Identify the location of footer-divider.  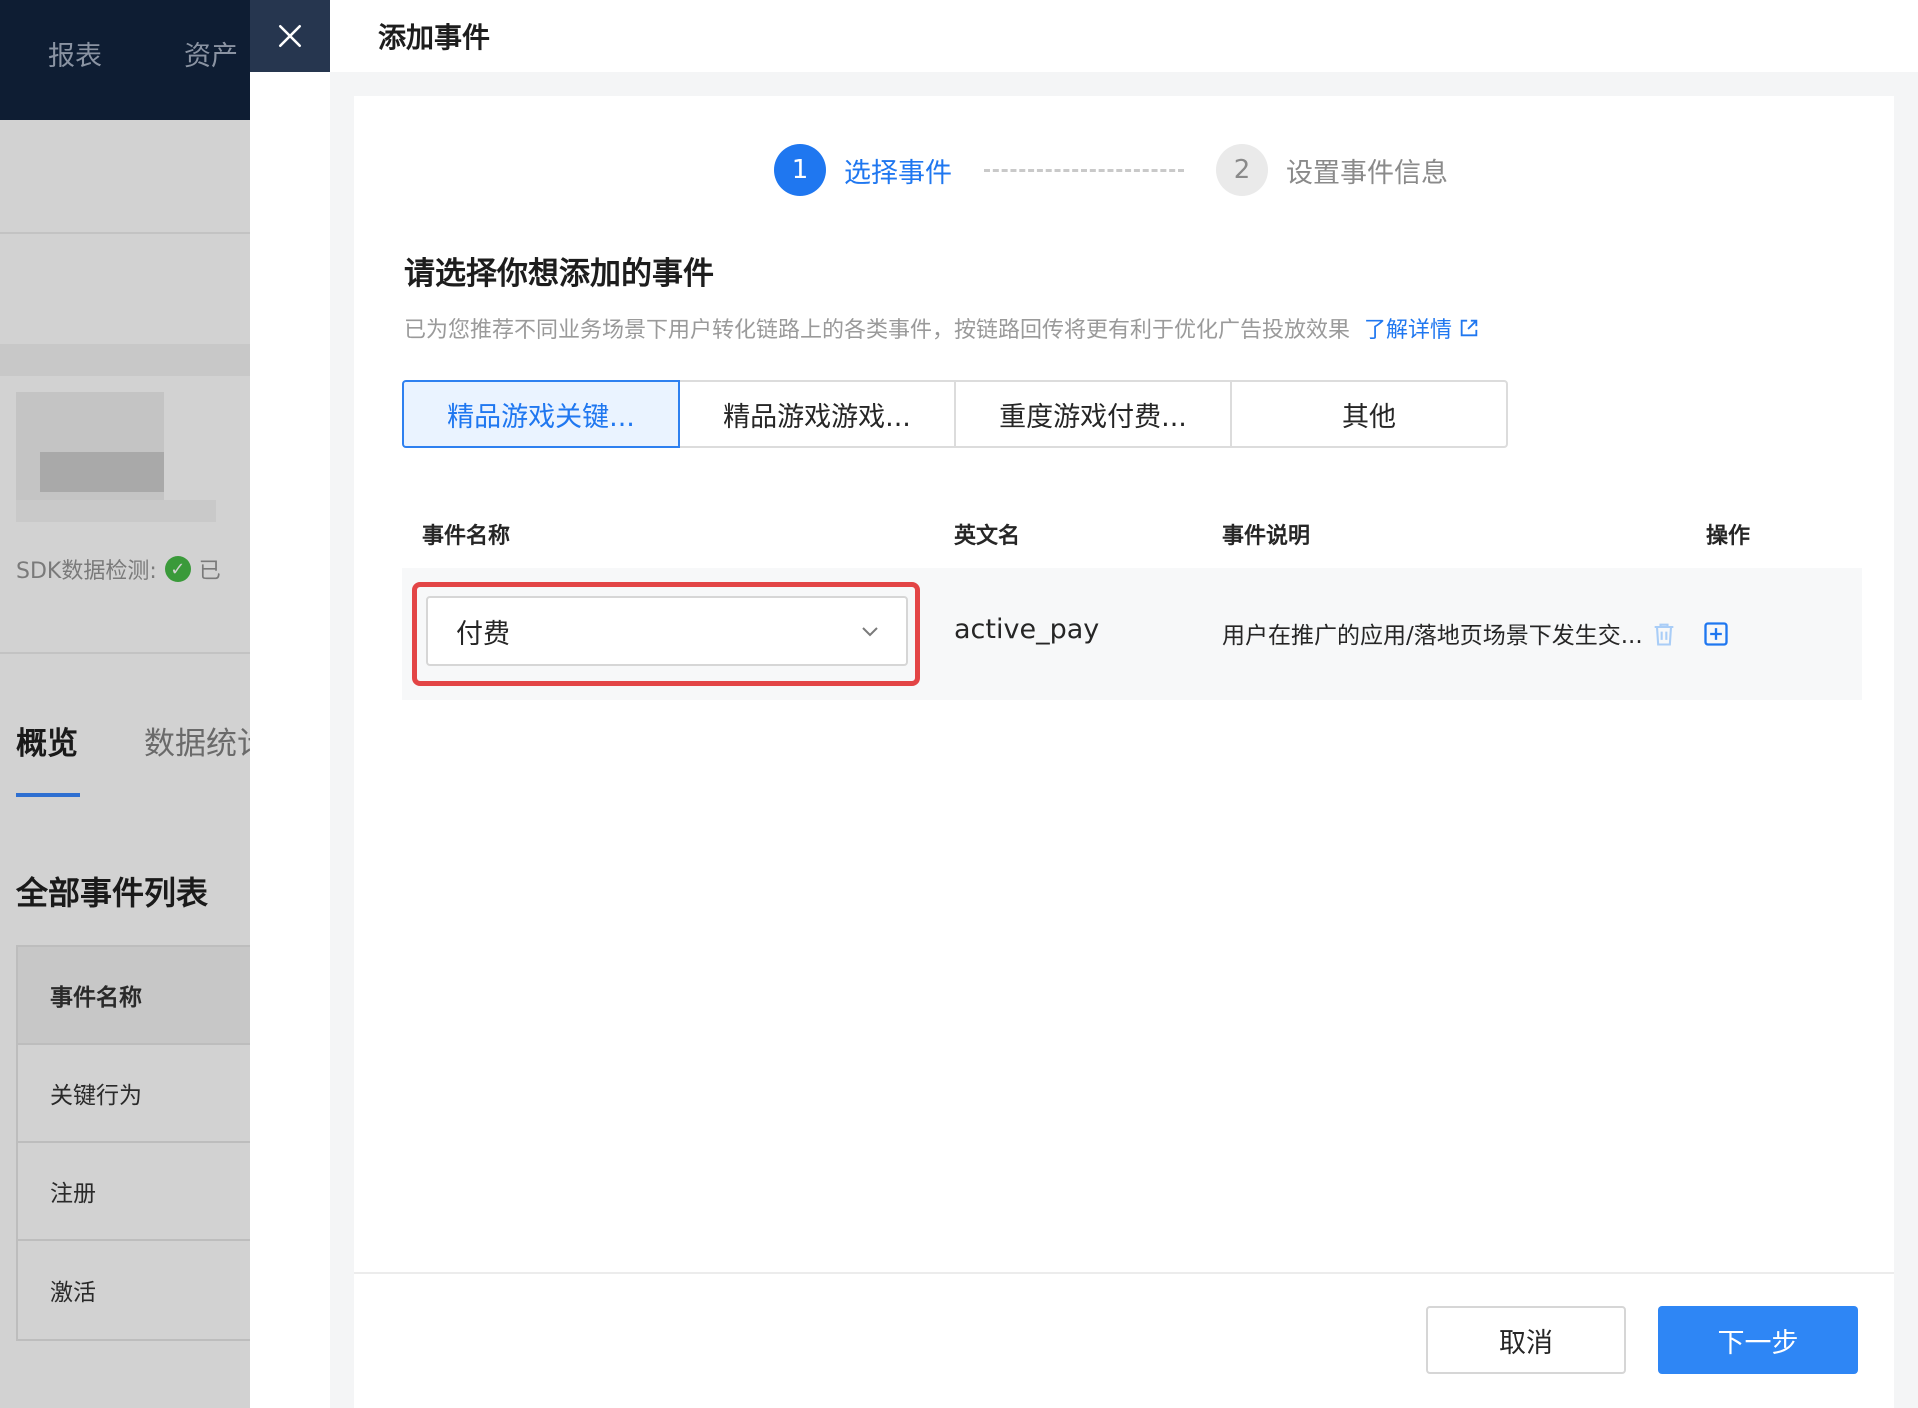
(1124, 1273).